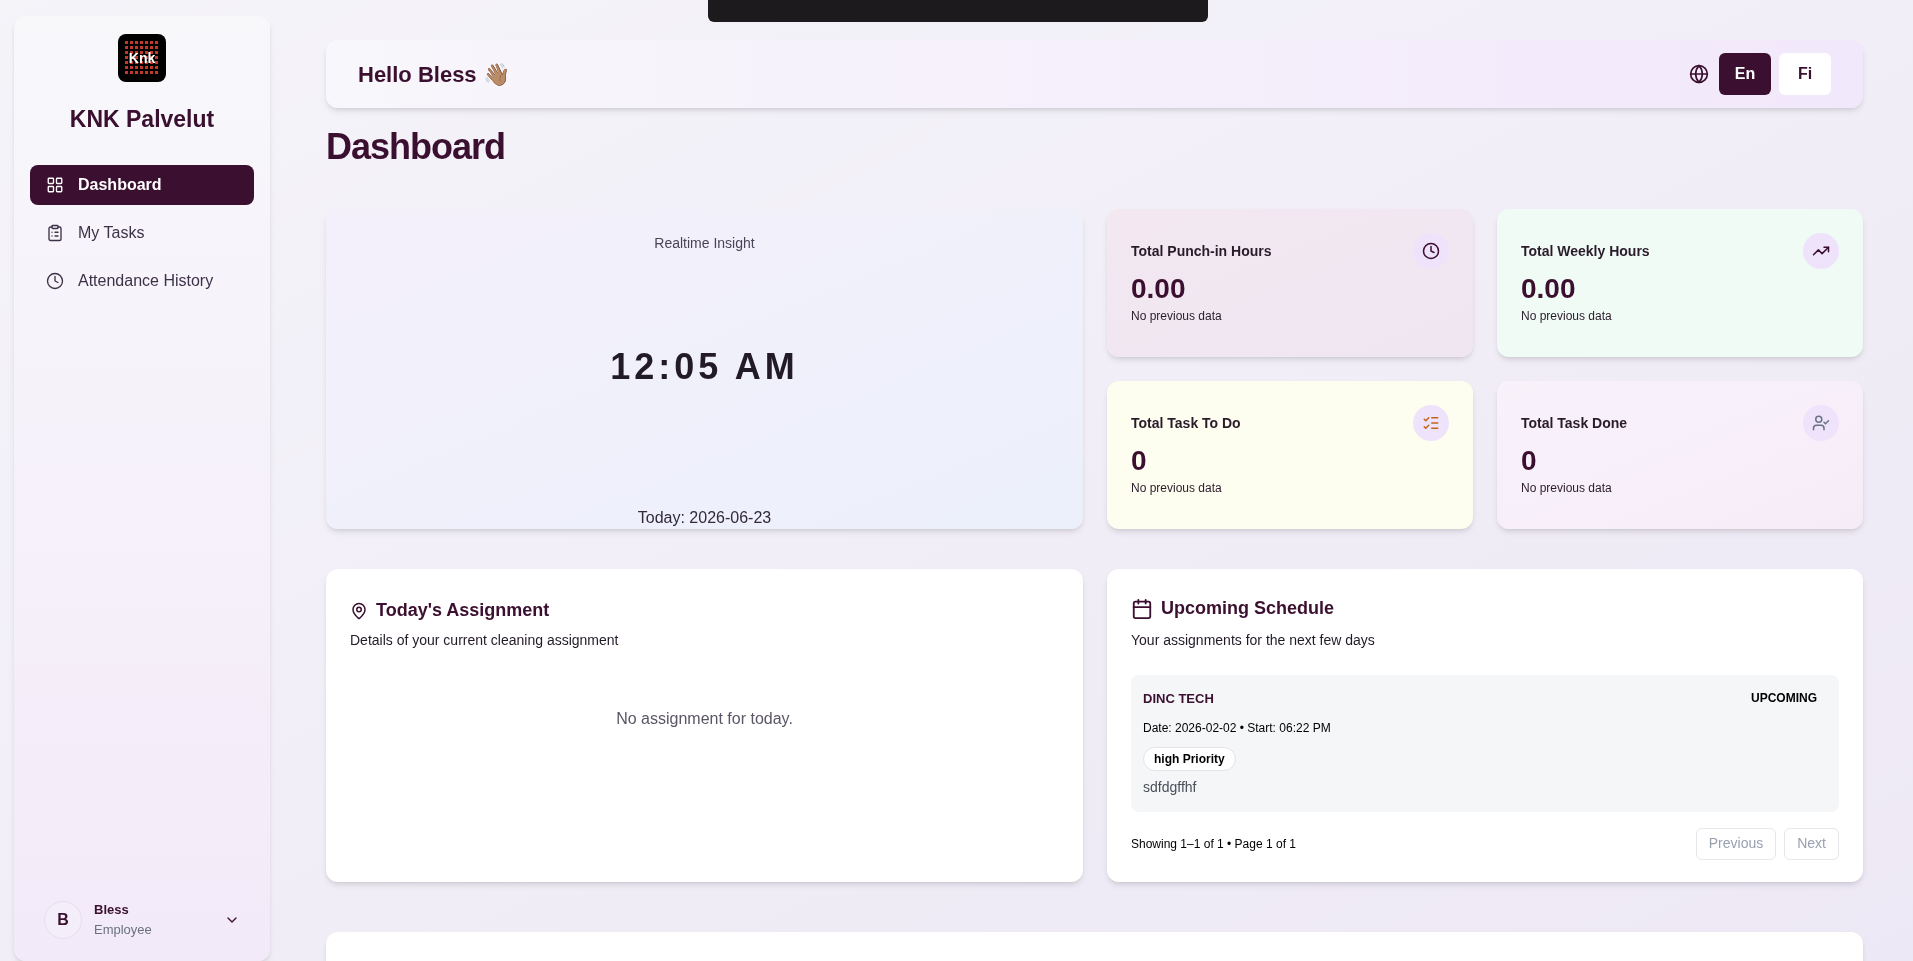 Image resolution: width=1913 pixels, height=961 pixels. Describe the element at coordinates (359, 610) in the screenshot. I see `map-pin-icon` at that location.